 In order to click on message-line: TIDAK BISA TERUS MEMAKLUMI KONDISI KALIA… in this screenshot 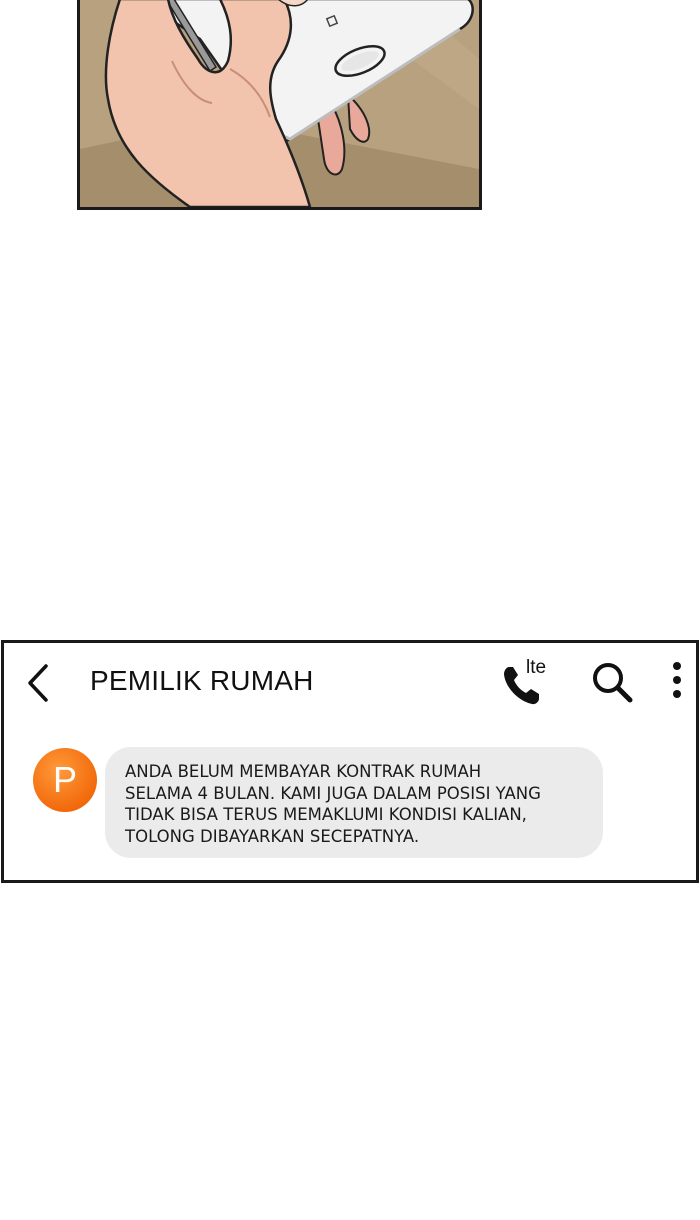, I will do `click(326, 814)`.